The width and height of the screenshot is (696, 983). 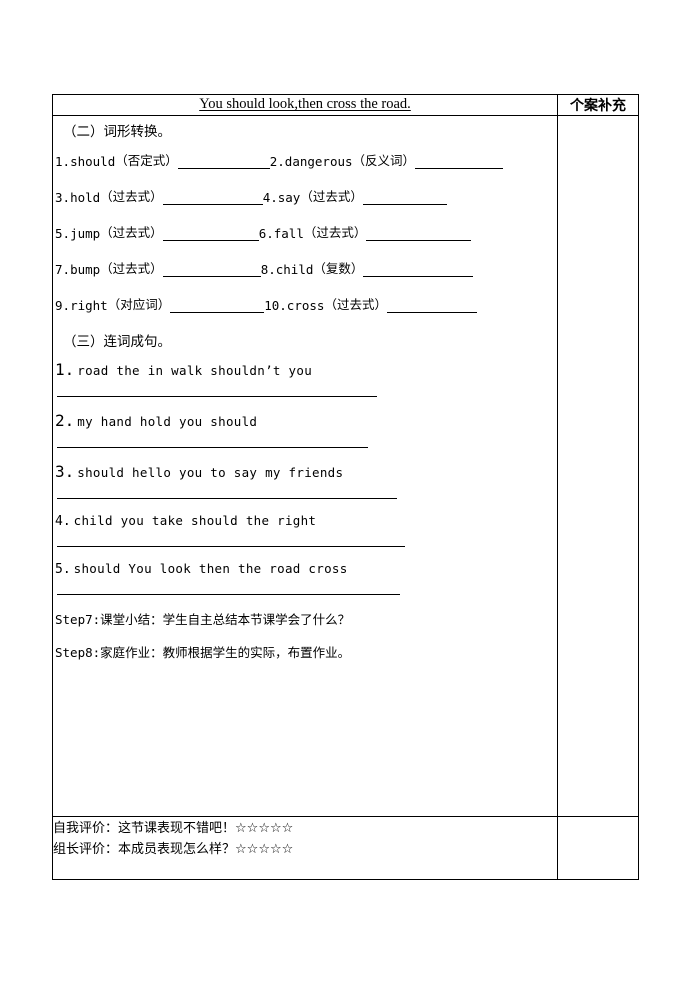 I want to click on item-number: 7., so click(x=63, y=269).